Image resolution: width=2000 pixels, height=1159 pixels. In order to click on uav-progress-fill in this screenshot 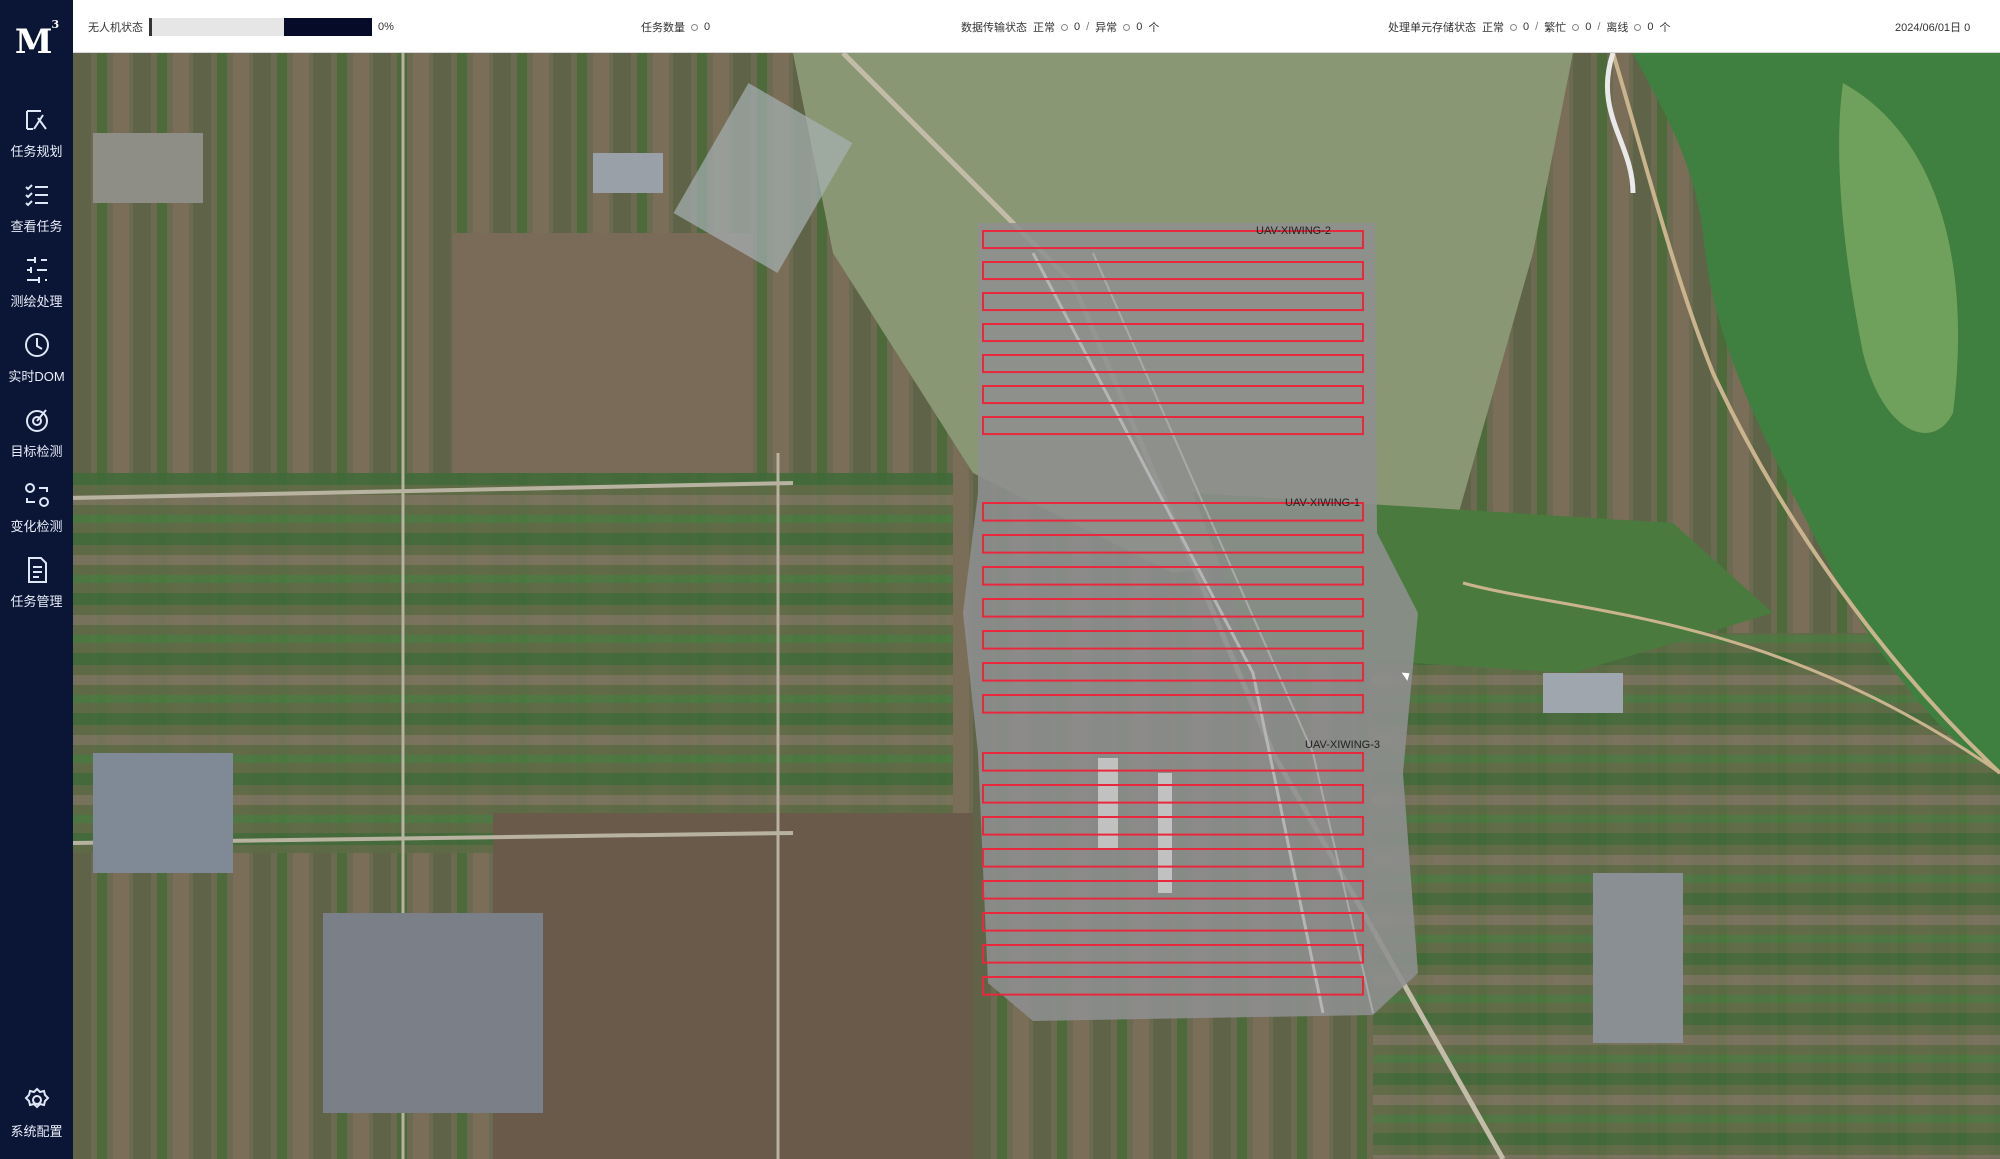, I will do `click(328, 27)`.